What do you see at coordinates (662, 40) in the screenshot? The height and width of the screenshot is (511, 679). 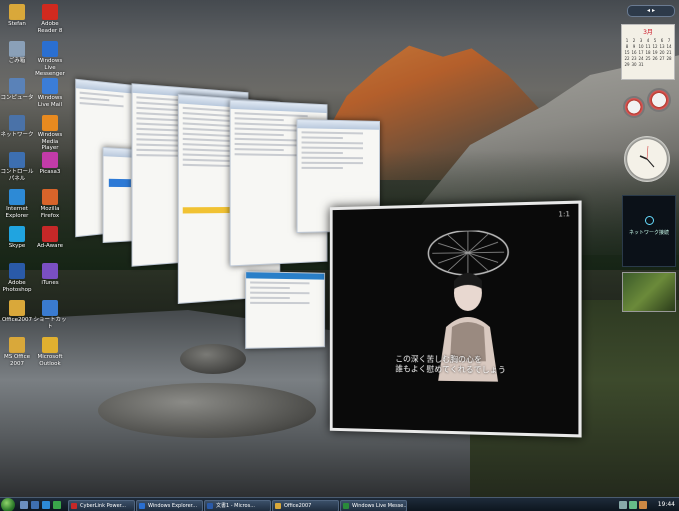 I see `calendar-day: 6` at bounding box center [662, 40].